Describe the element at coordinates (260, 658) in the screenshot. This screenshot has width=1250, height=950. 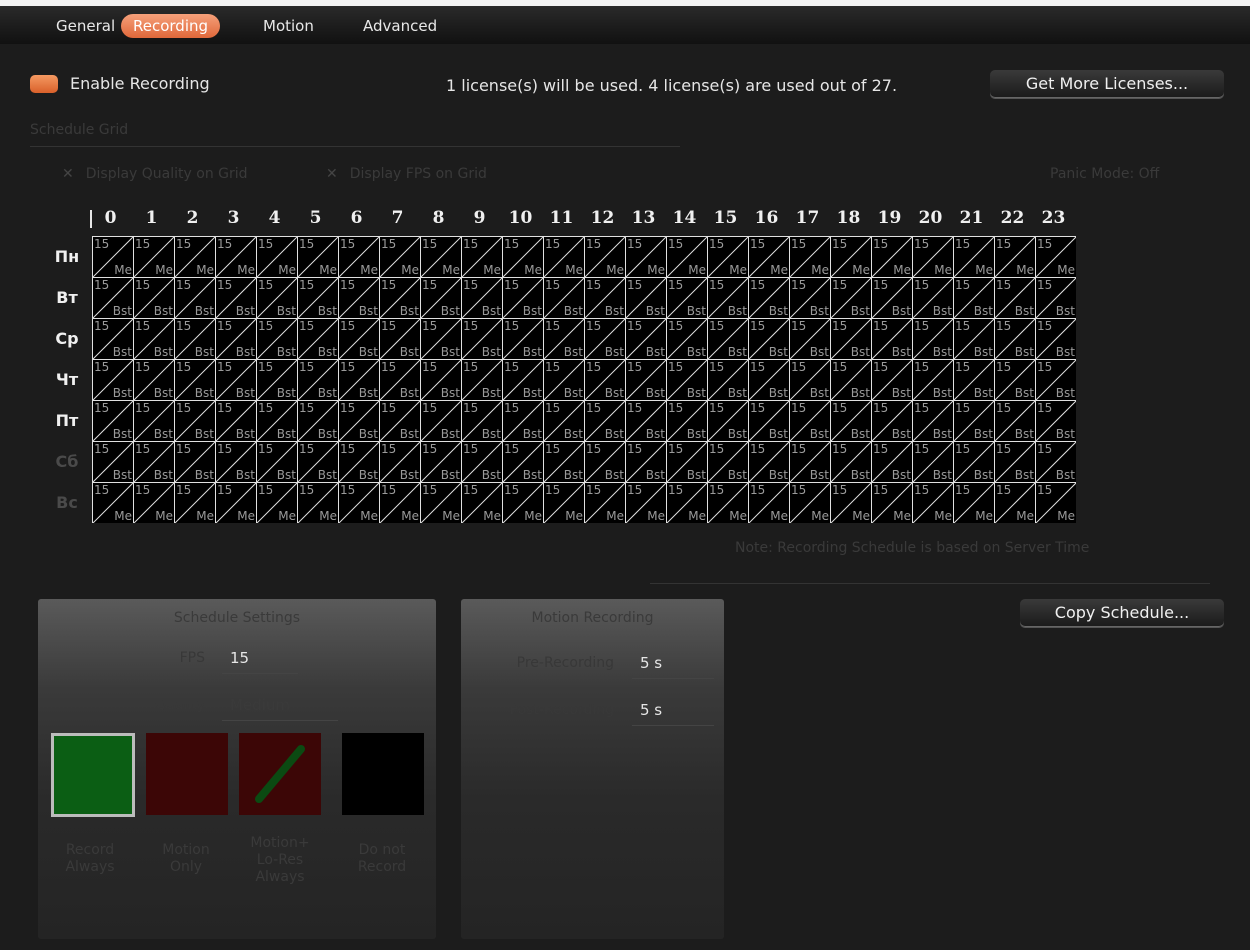
I see `fps-input: 15` at that location.